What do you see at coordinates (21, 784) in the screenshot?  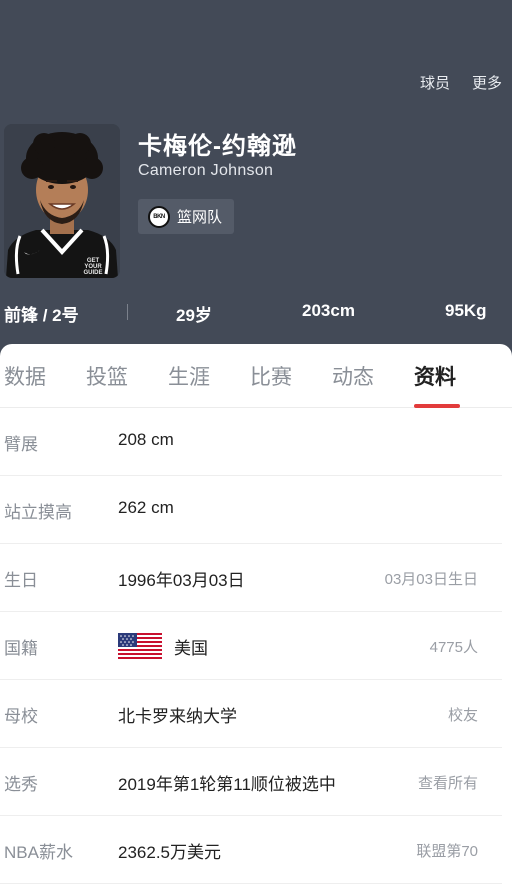 I see `row-label: 选秀` at bounding box center [21, 784].